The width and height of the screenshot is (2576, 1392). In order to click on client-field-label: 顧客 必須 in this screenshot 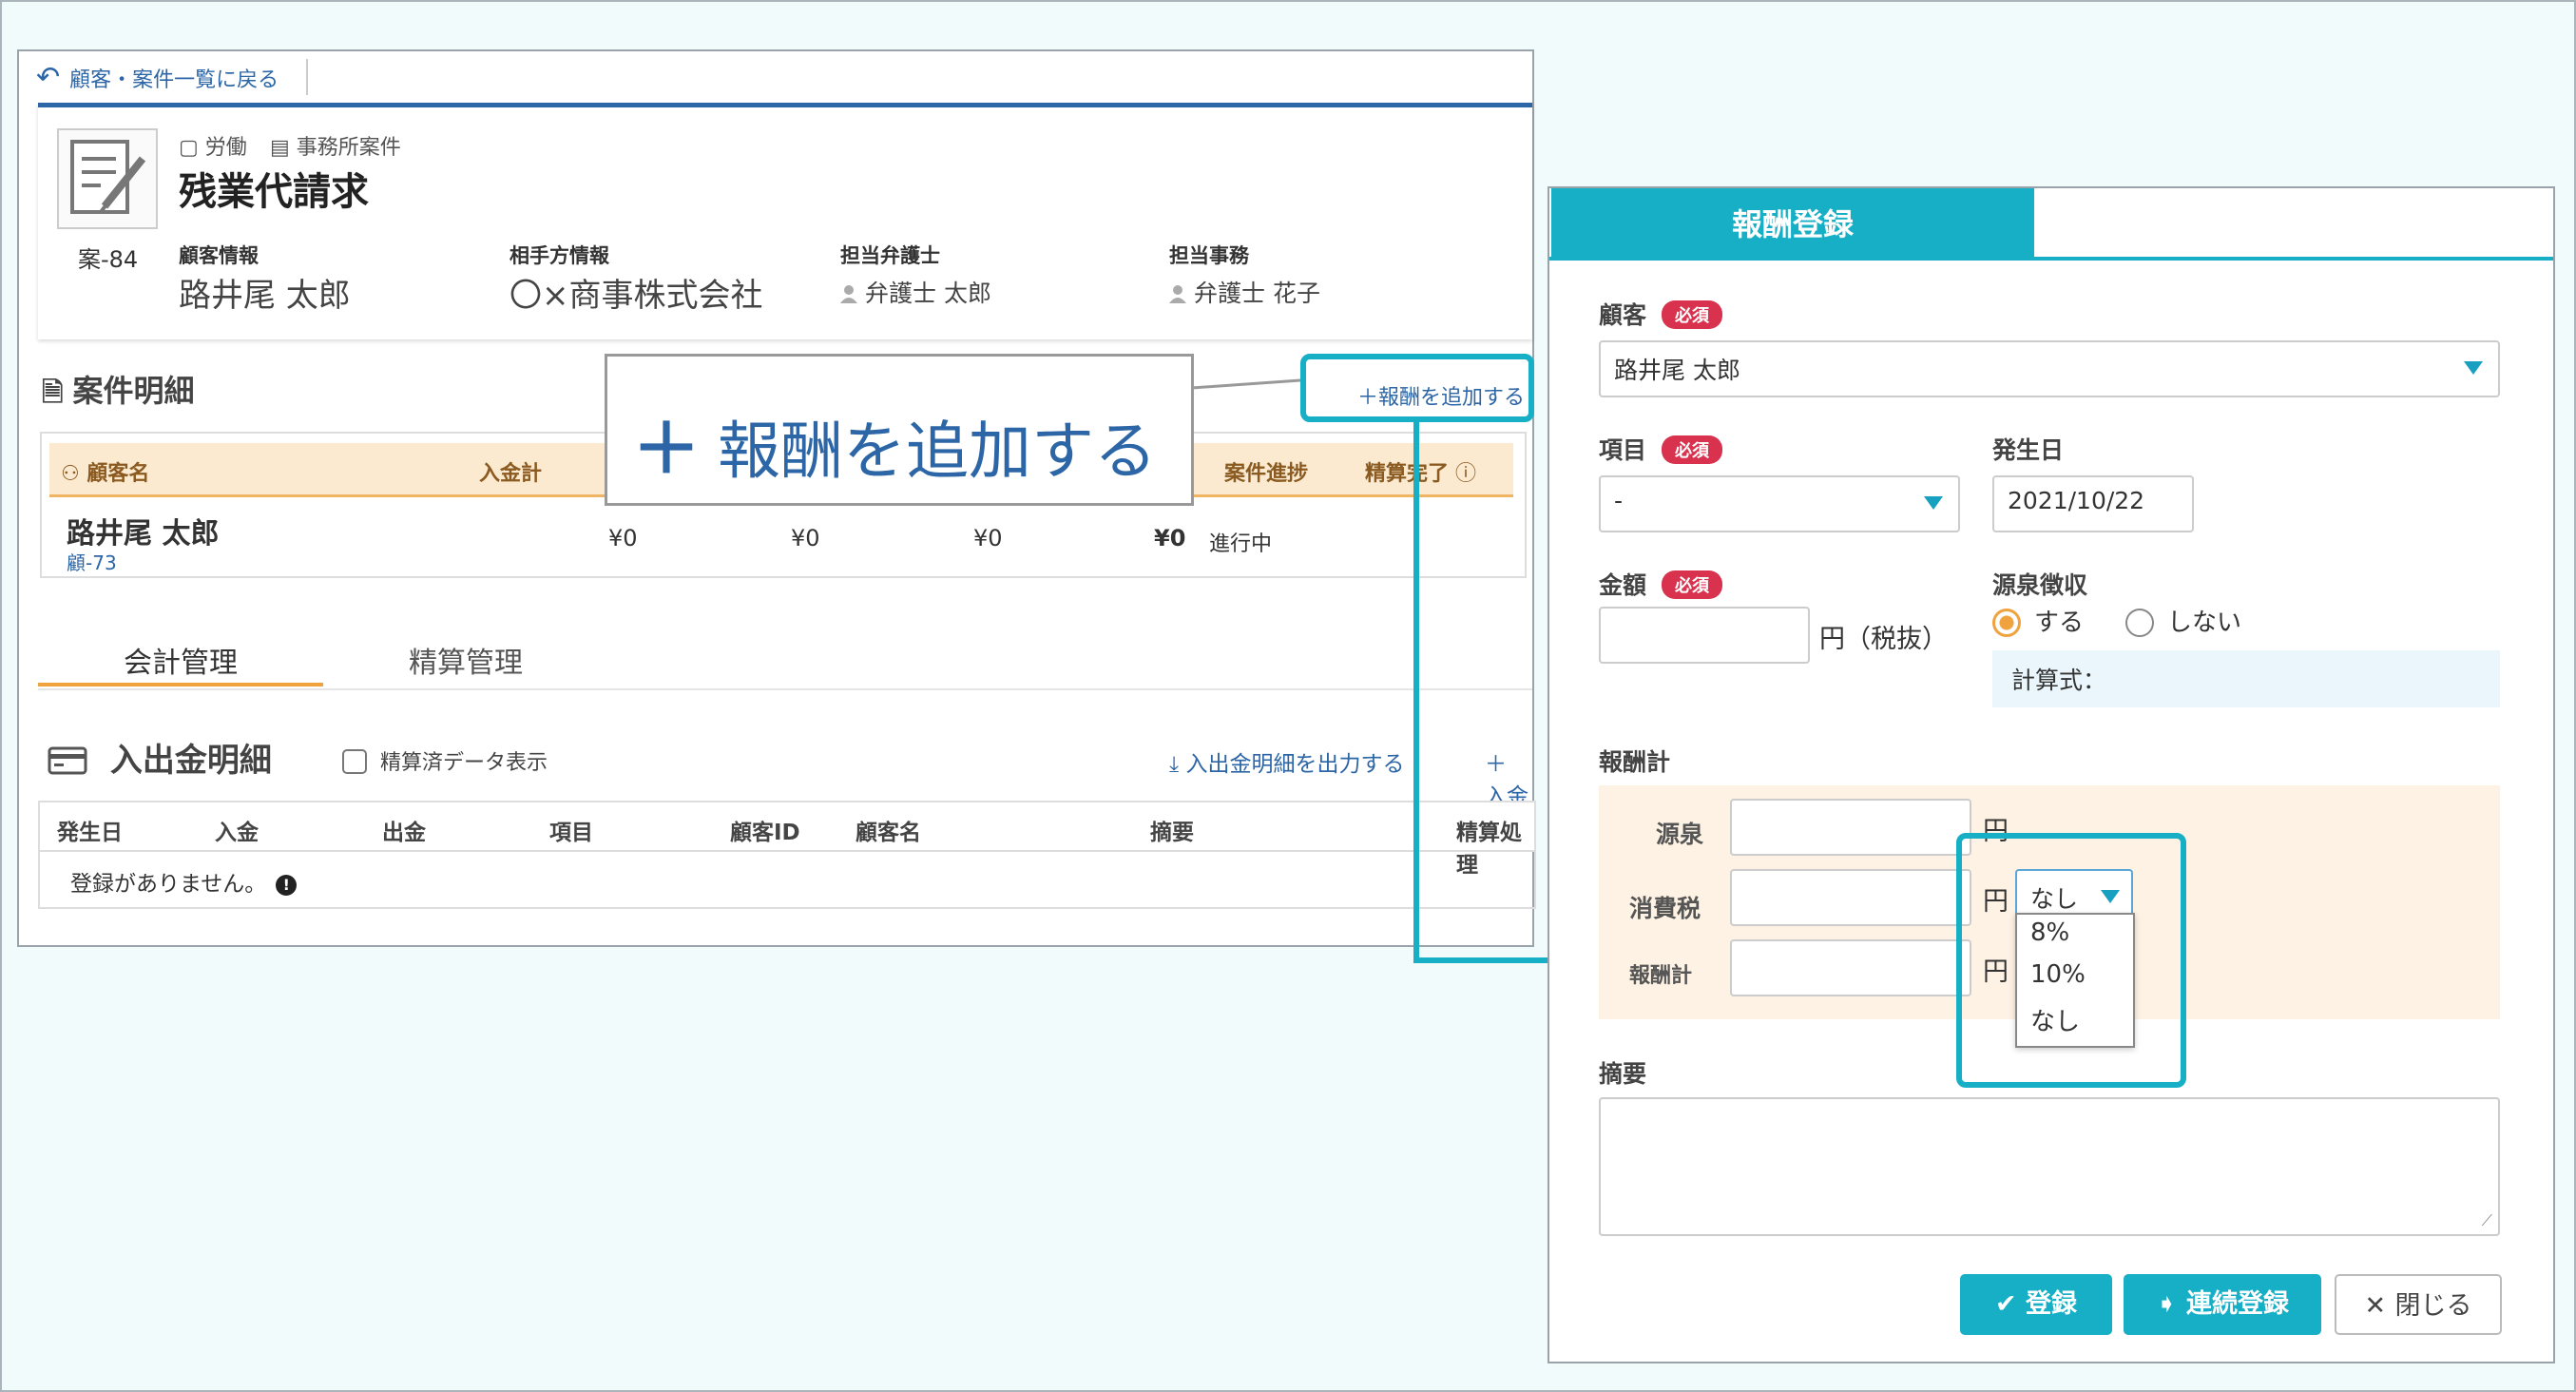, I will do `click(1661, 314)`.